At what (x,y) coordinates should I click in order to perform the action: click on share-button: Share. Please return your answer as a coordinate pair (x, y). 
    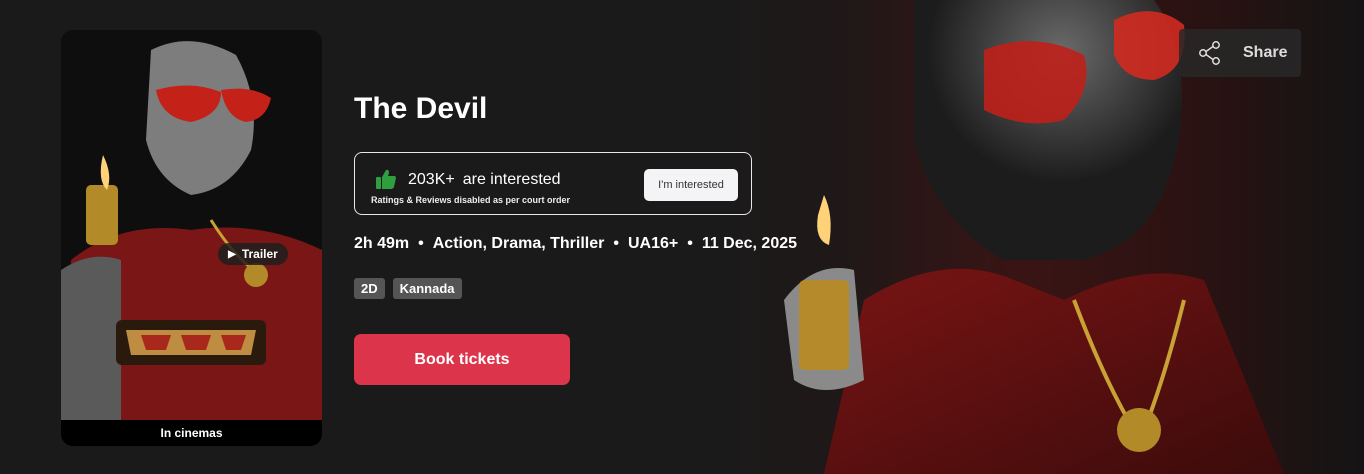
    Looking at the image, I should click on (1240, 53).